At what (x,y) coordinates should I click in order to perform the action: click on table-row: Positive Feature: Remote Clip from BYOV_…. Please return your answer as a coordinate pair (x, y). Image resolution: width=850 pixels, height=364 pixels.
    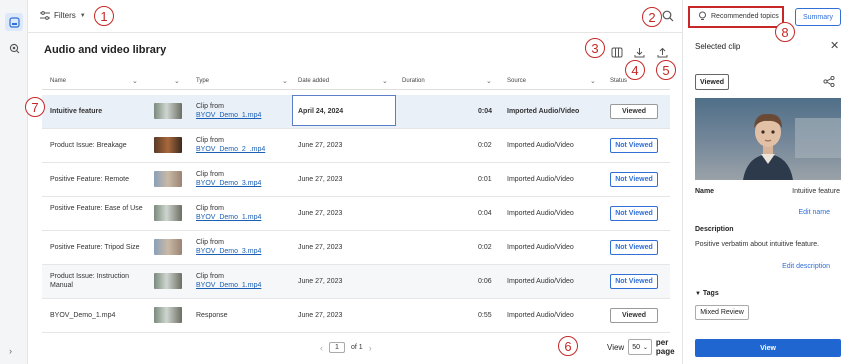
    Looking at the image, I should click on (356, 180).